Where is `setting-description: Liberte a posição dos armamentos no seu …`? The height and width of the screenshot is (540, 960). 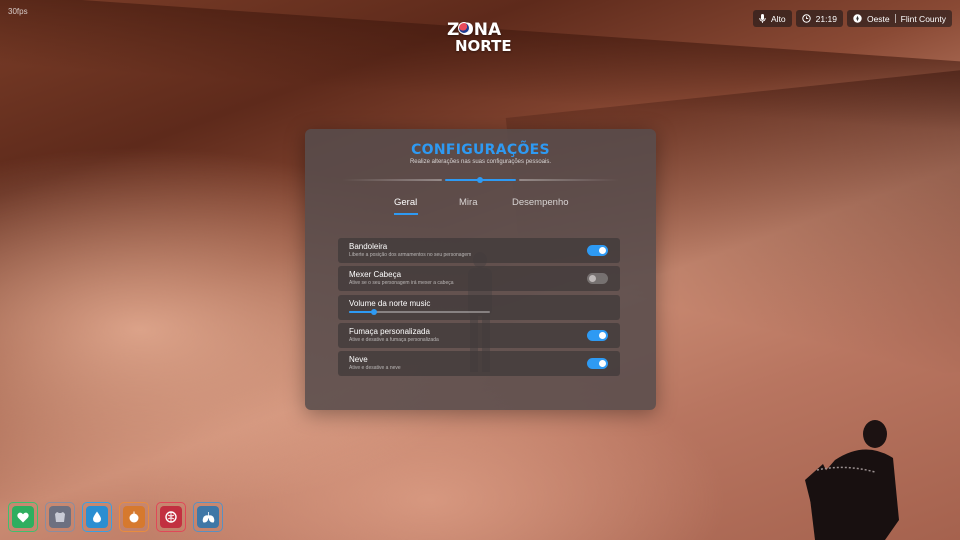
setting-description: Liberte a posição dos armamentos no seu … is located at coordinates (410, 255).